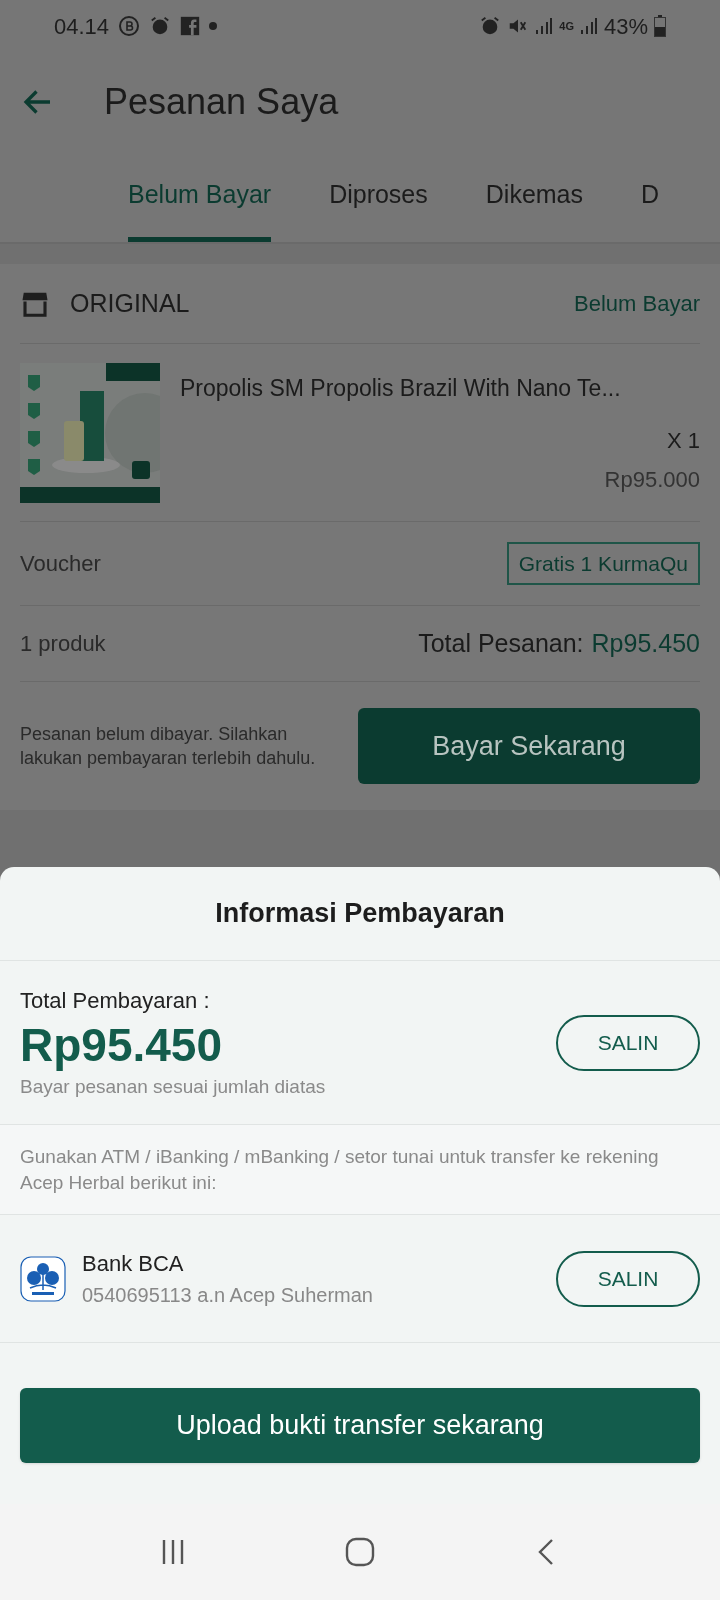 Image resolution: width=720 pixels, height=1600 pixels. Describe the element at coordinates (60, 564) in the screenshot. I see `voucher-label: Voucher` at that location.